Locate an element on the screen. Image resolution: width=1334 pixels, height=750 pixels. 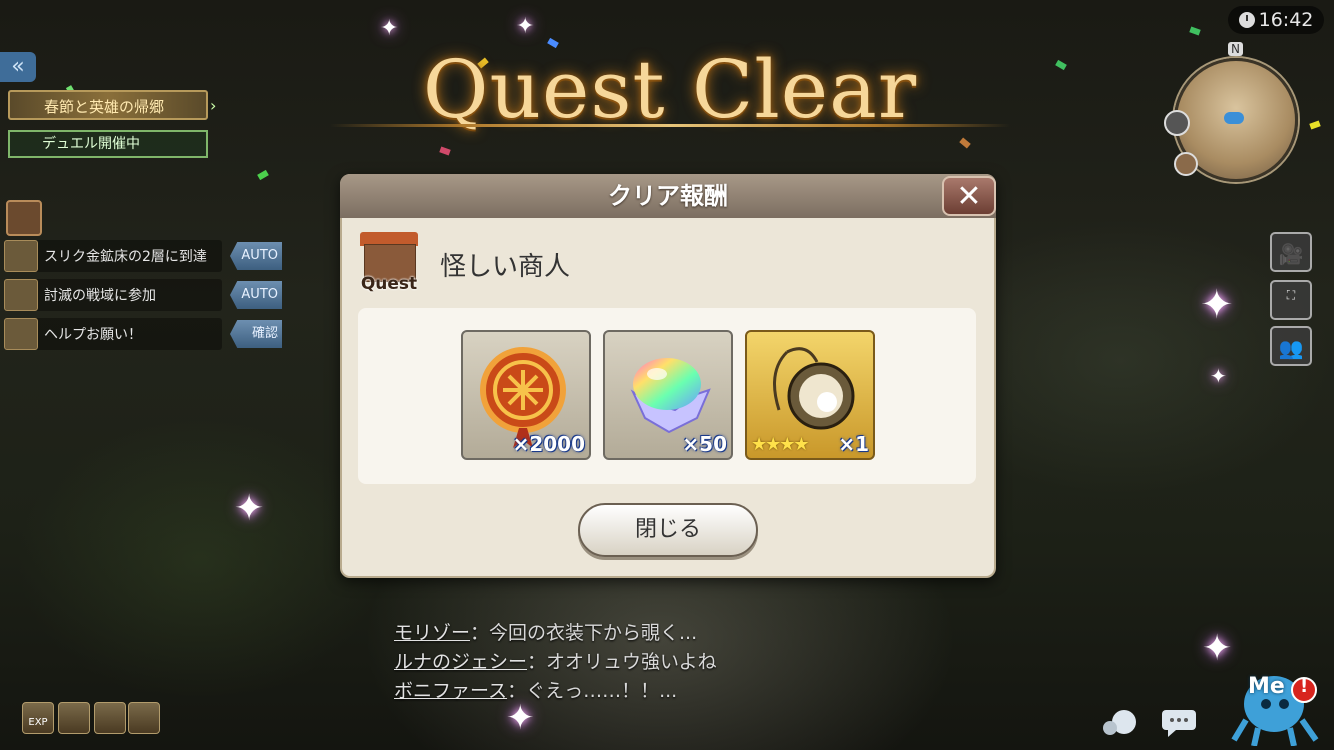
quest-item-label: 討滅の戦域に参加 is located at coordinates (100, 296).